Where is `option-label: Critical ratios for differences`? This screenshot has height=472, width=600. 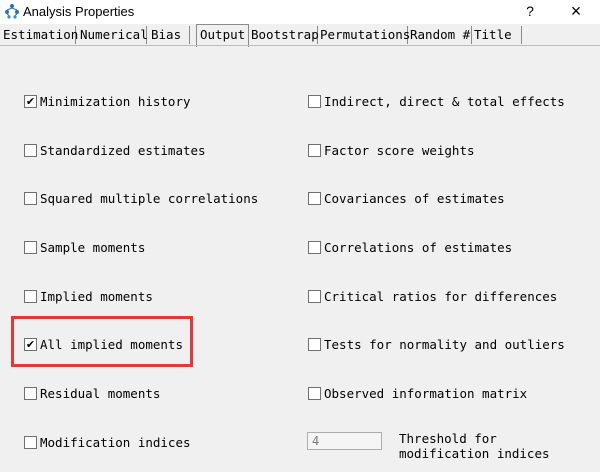
option-label: Critical ratios for differences is located at coordinates (441, 296).